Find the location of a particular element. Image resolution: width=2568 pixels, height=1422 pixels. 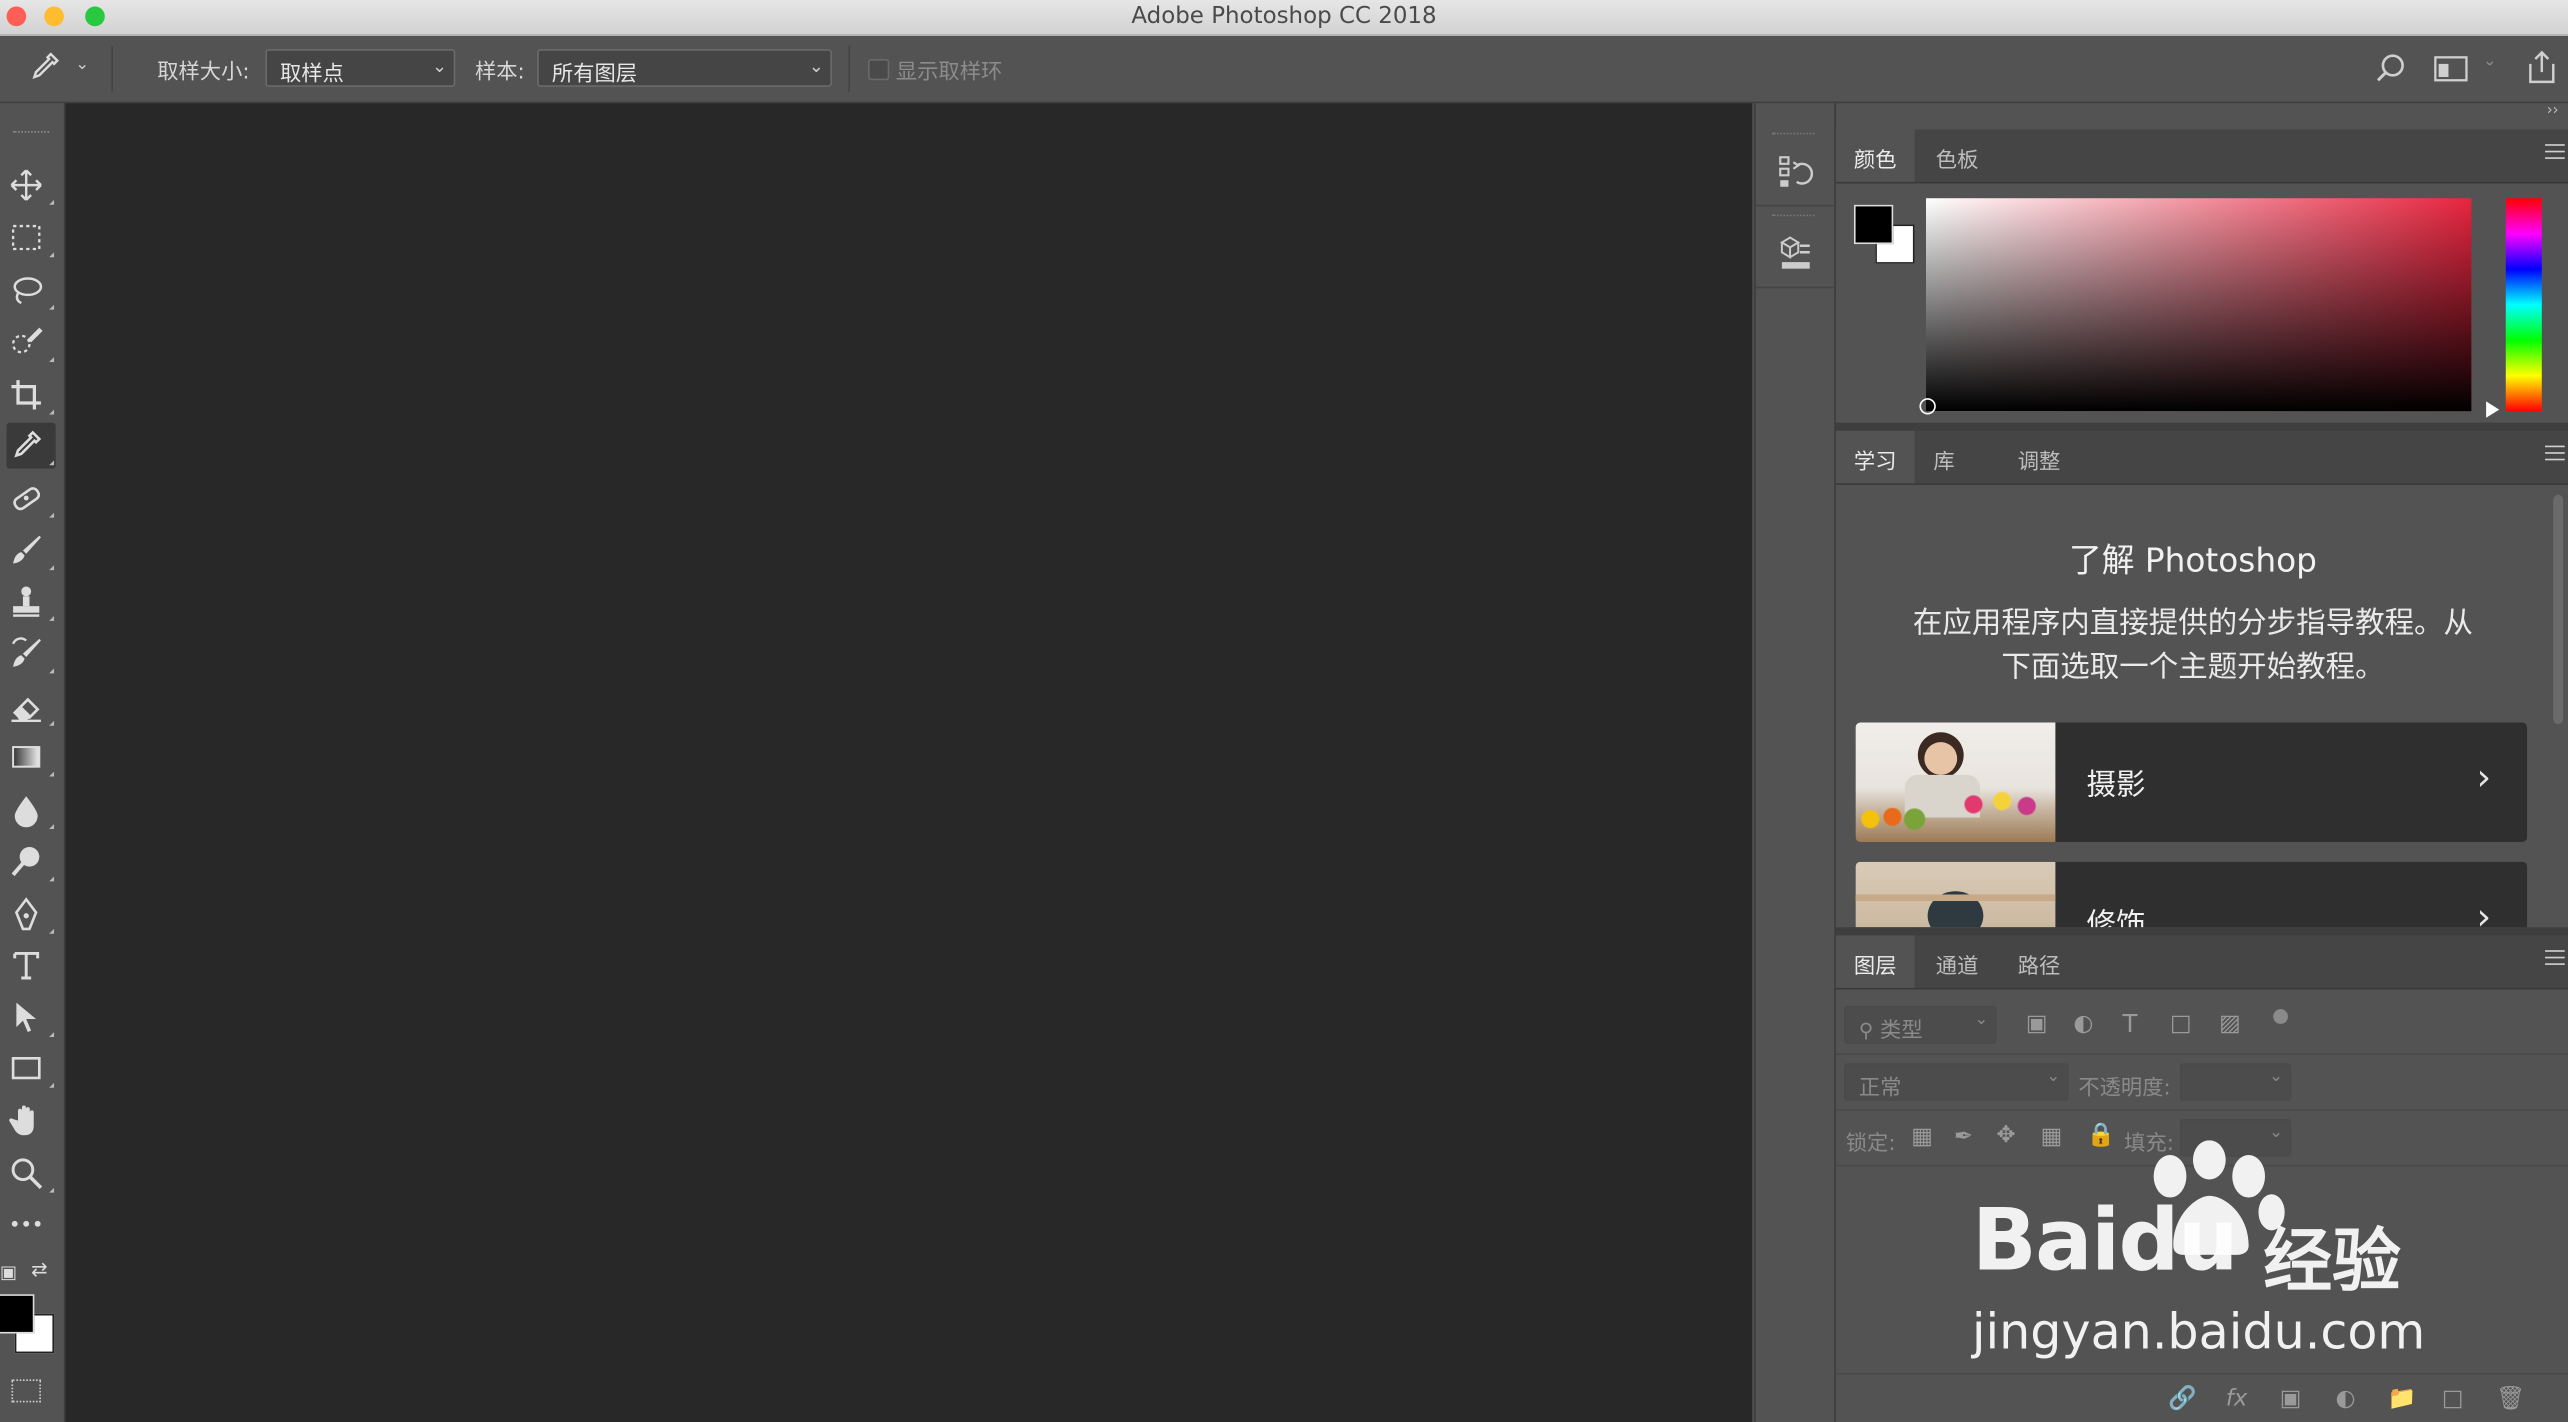

dodge-tool is located at coordinates (31, 862).